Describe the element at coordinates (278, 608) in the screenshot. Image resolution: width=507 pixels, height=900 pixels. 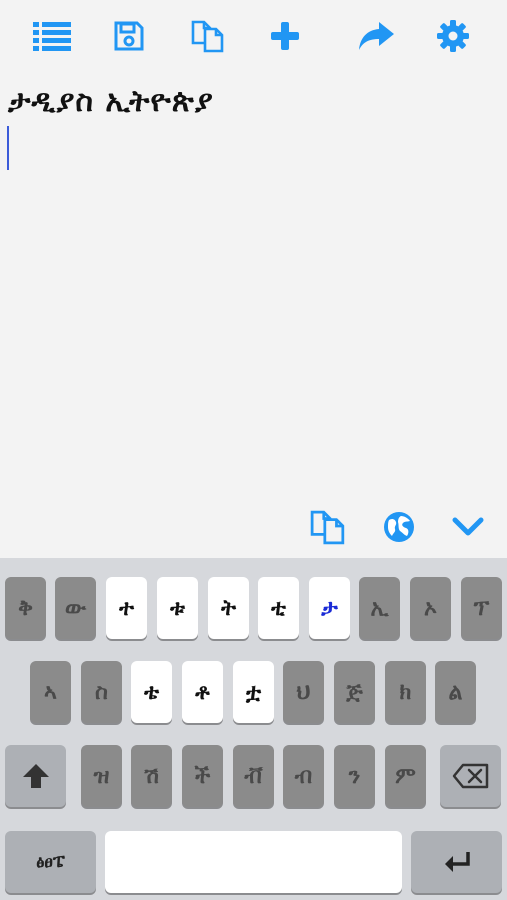
I see `key: ቲ` at that location.